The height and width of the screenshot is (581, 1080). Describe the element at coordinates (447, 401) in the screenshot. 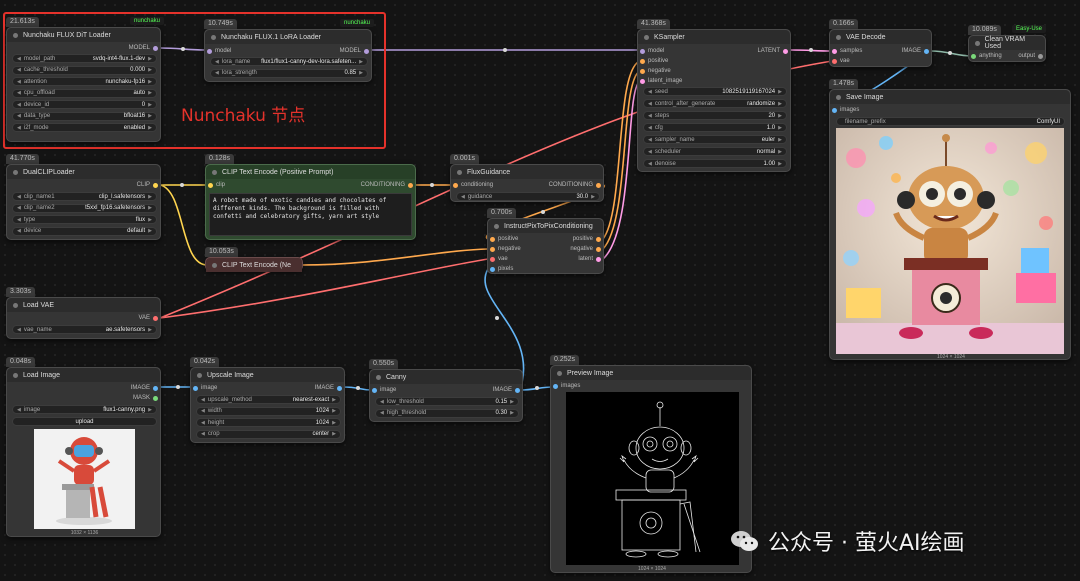

I see `widget-low-threshold: ◀ low_threshold 0.15 ▶` at that location.